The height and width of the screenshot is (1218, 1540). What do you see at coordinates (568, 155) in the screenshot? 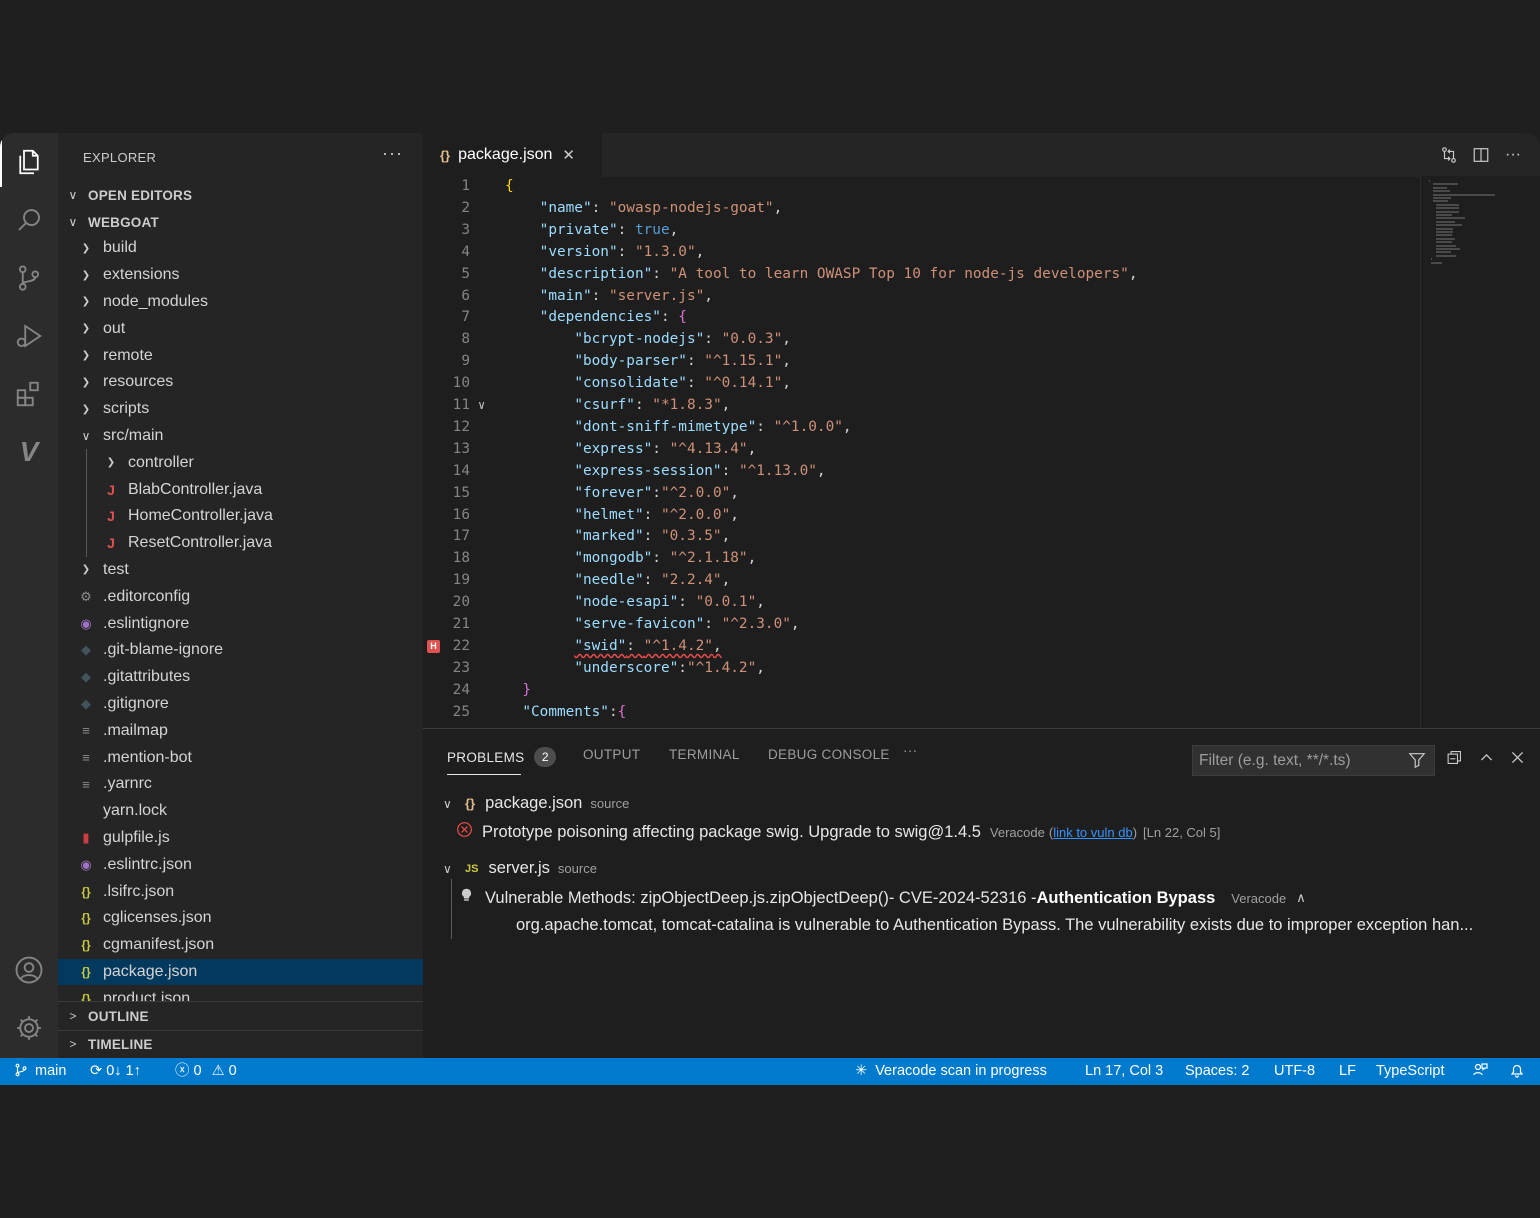
I see `close-tab-icon: ✕` at bounding box center [568, 155].